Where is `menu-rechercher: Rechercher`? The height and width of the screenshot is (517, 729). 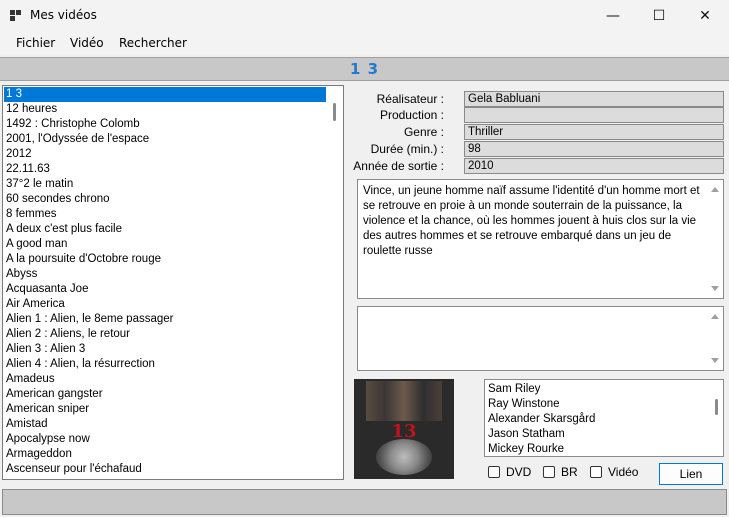
menu-rechercher: Rechercher is located at coordinates (153, 43).